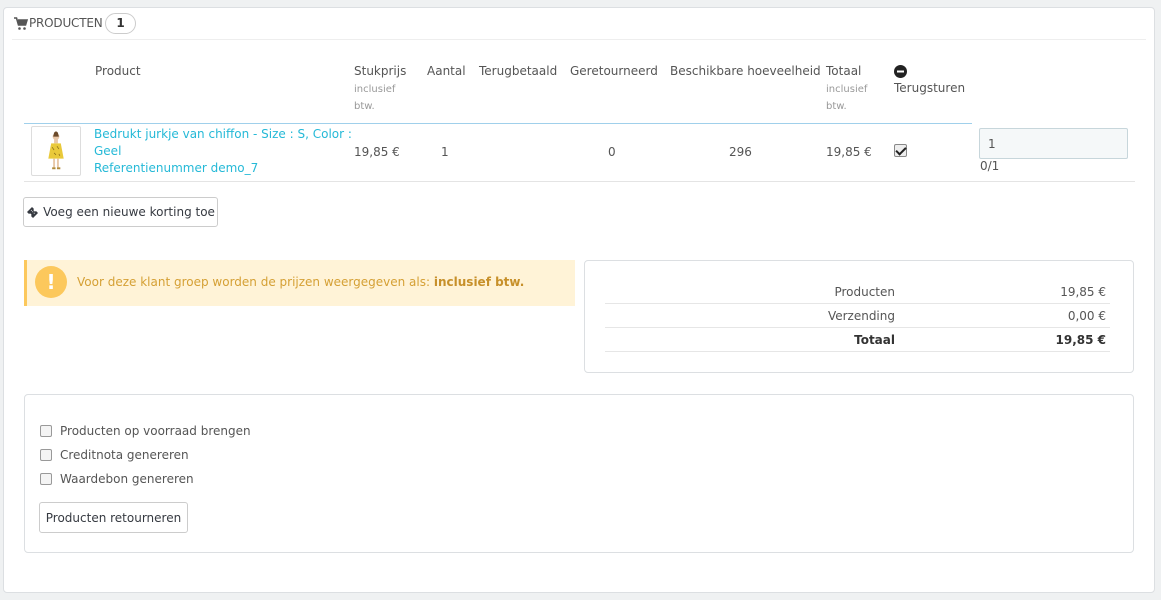 This screenshot has width=1161, height=600. What do you see at coordinates (900, 71) in the screenshot?
I see `minus-circle-icon` at bounding box center [900, 71].